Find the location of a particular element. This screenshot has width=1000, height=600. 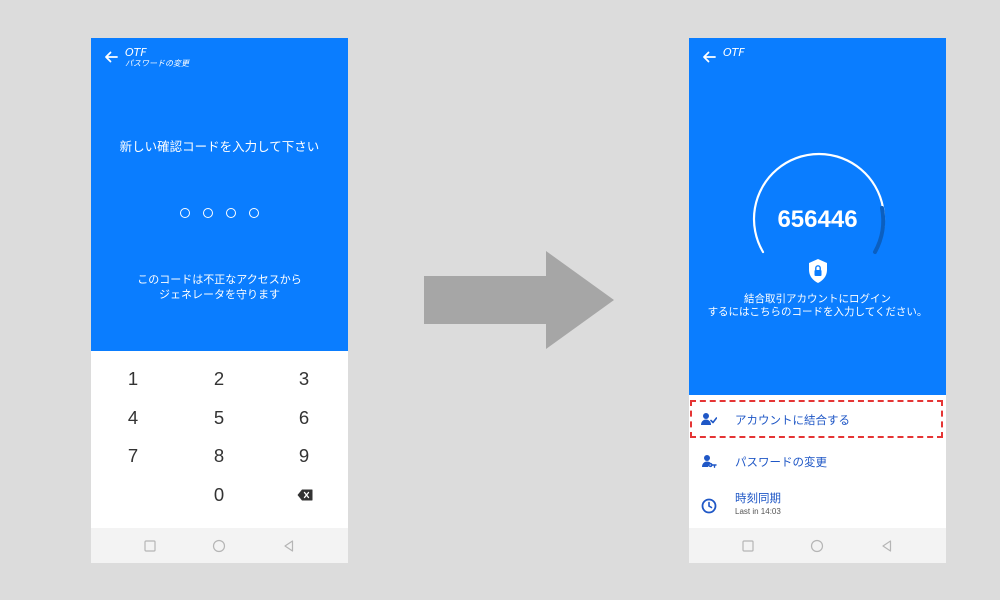

app-bar-titles: OTF is located at coordinates (734, 52).